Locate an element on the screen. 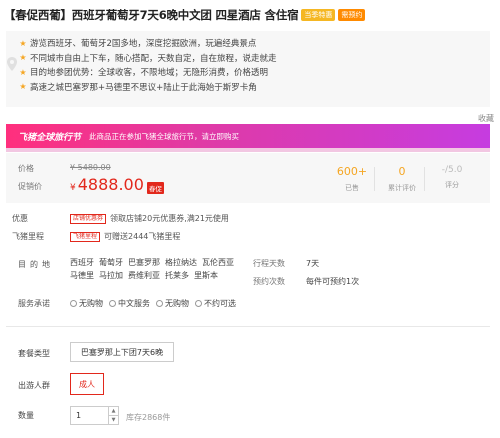 This screenshot has width=500, height=438. service-label: 服务承诺 is located at coordinates (34, 303).